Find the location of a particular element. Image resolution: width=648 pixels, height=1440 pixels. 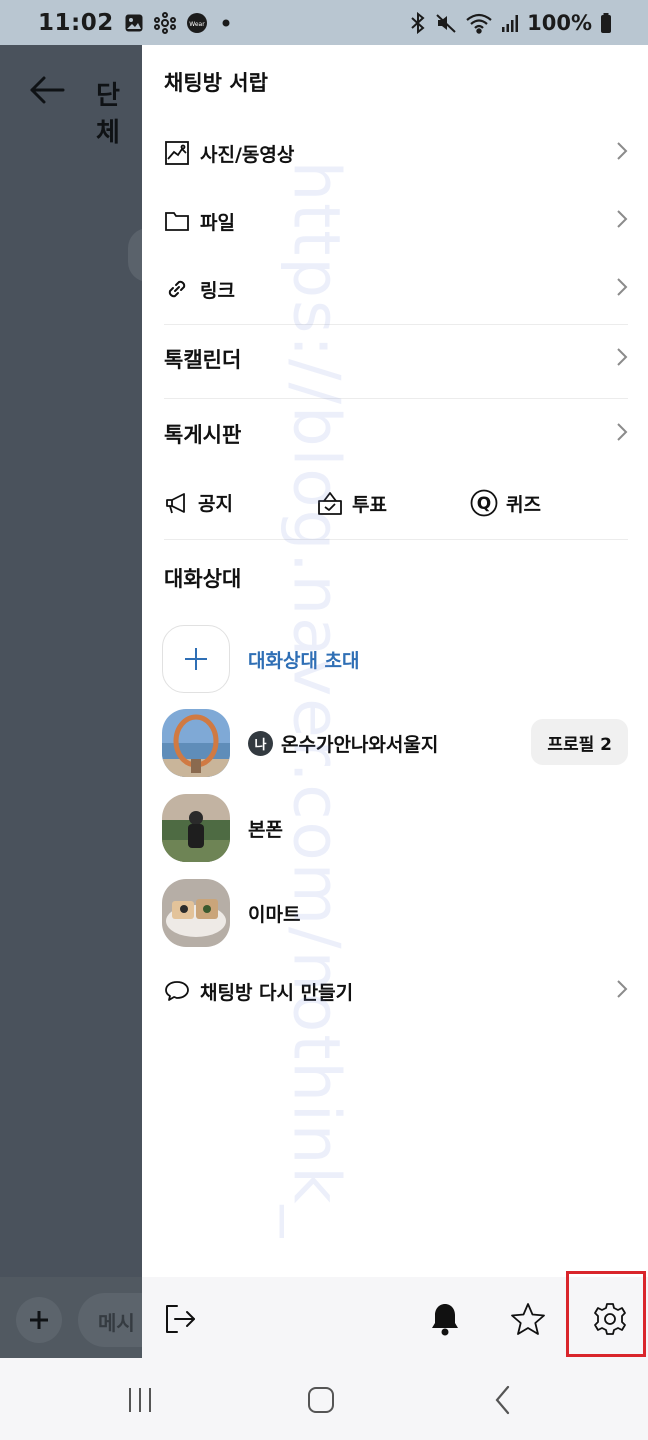

menu-label: 링크 is located at coordinates (217, 290).